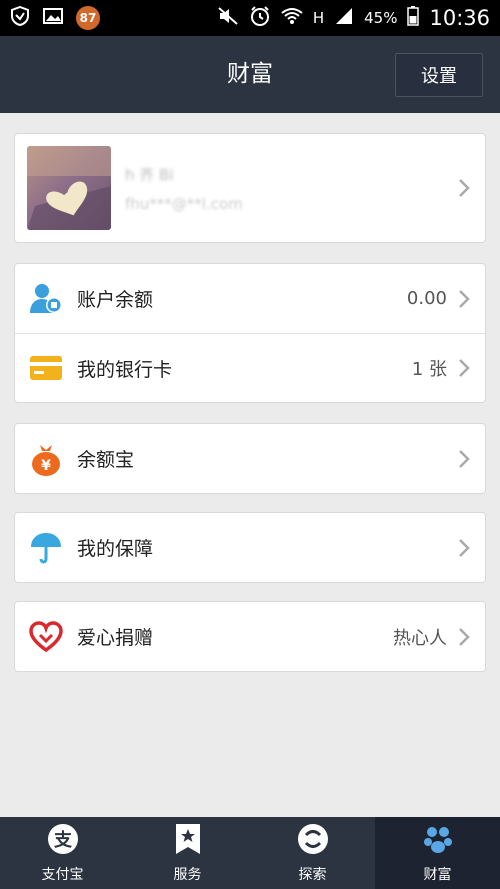 The height and width of the screenshot is (889, 500). I want to click on battery-icon, so click(413, 18).